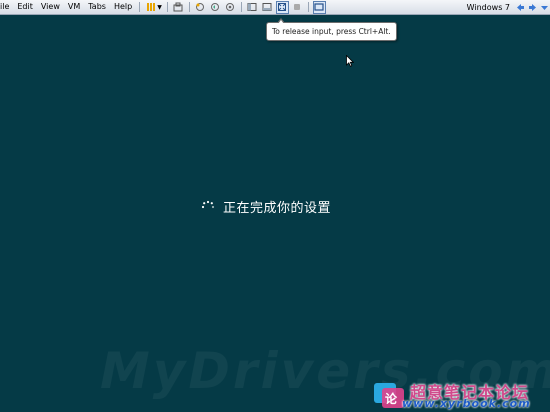  Describe the element at coordinates (461, 395) in the screenshot. I see `forum-logo-watermark: 论 超意笔记本论坛 www.xyrbook.com` at that location.